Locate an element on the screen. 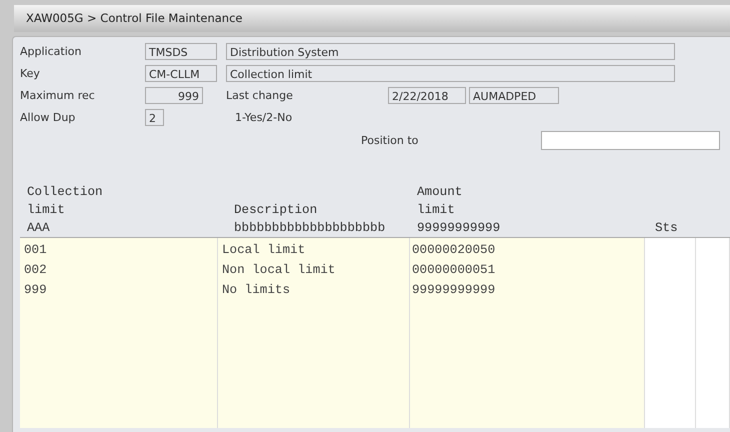 This screenshot has height=432, width=730. field-label: Last change is located at coordinates (260, 95).